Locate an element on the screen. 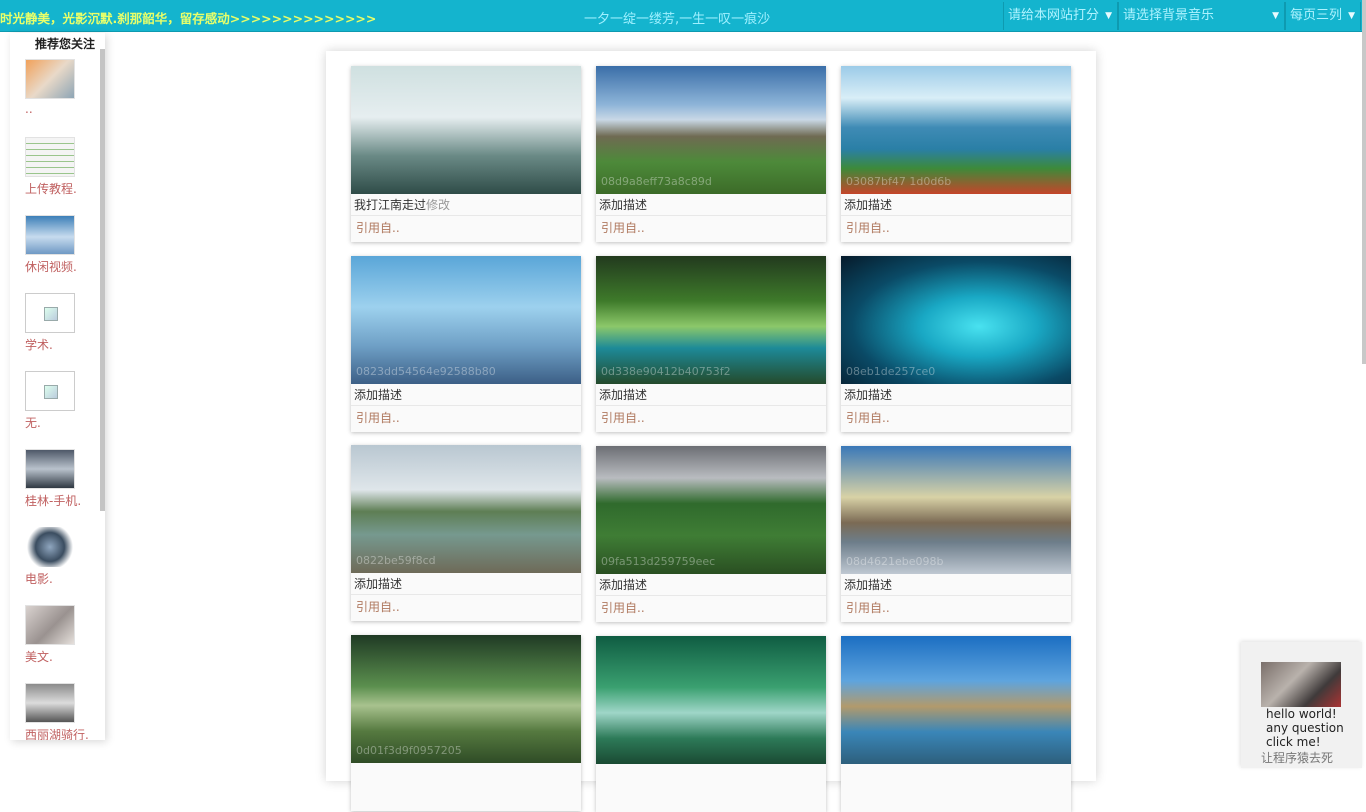 This screenshot has height=812, width=1366. photo-card: 0823dd54564e92588b80 添加描述 引用自.. is located at coordinates (466, 344).